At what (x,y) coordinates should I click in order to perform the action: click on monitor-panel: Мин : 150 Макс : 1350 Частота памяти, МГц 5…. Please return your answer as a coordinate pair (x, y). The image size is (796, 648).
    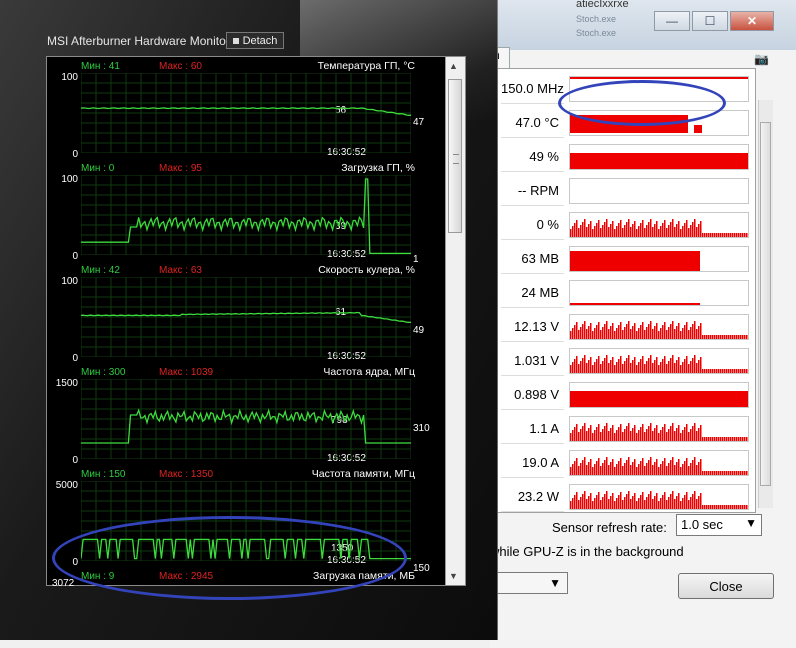
    Looking at the image, I should click on (247, 519).